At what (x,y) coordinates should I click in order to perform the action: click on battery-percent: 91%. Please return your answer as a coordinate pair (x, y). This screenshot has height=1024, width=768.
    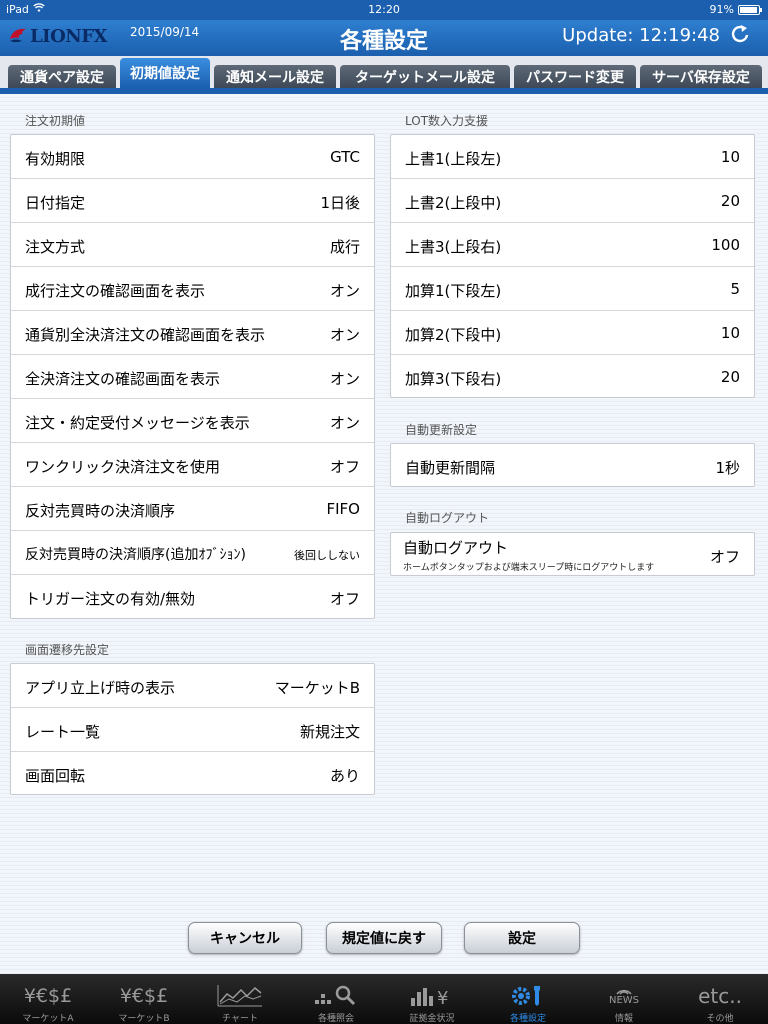
    Looking at the image, I should click on (721, 9).